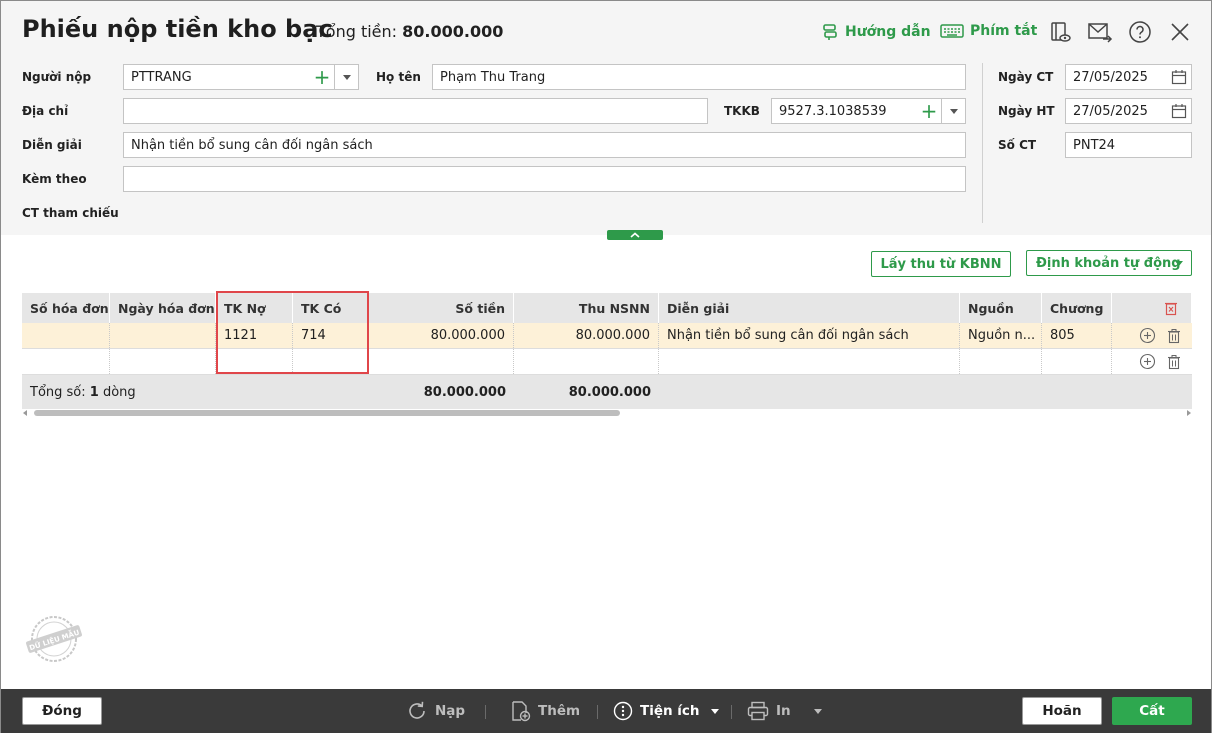 The height and width of the screenshot is (733, 1212). I want to click on col-header-amount: Số tiền, so click(441, 308).